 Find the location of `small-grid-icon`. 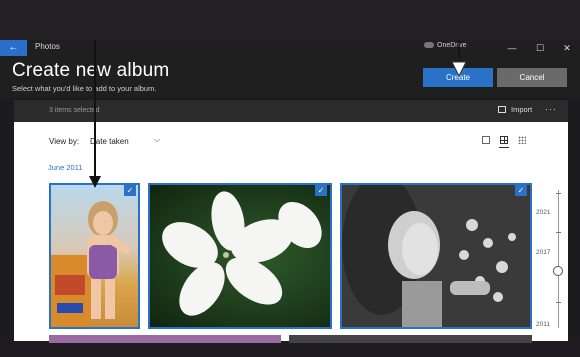

small-grid-icon is located at coordinates (522, 140).